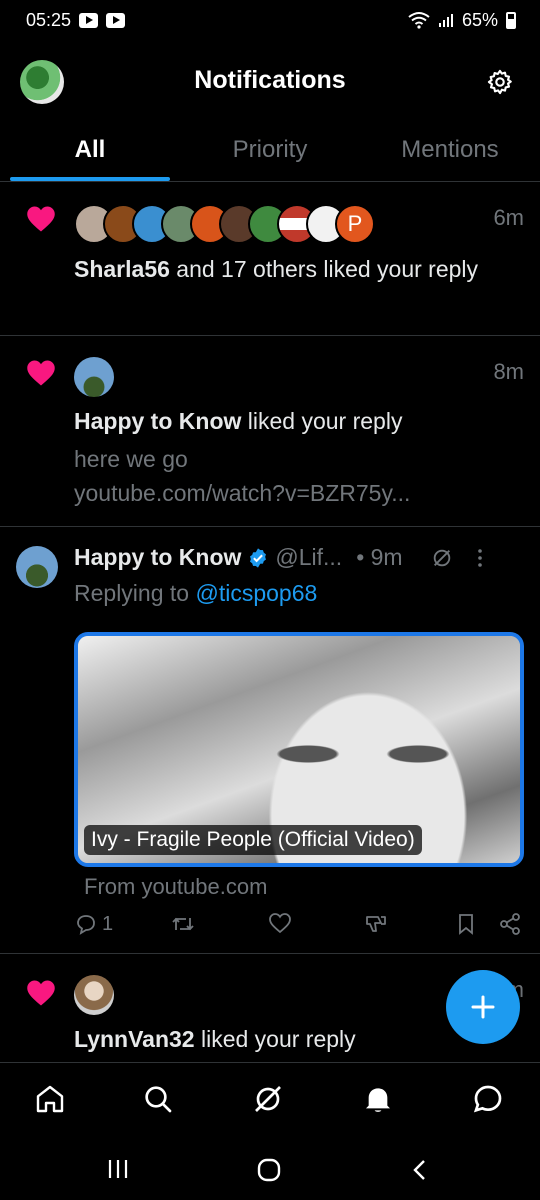 Image resolution: width=540 pixels, height=1200 pixels. Describe the element at coordinates (355, 224) in the screenshot. I see `avatar: P` at that location.